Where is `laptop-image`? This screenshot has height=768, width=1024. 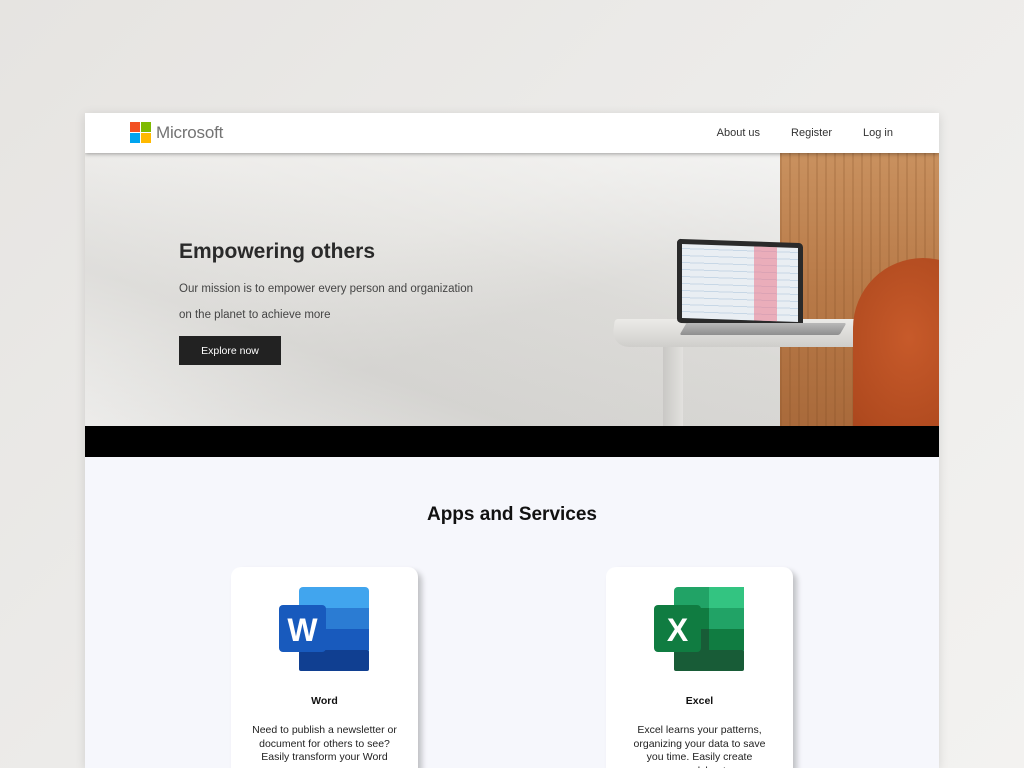 laptop-image is located at coordinates (740, 283).